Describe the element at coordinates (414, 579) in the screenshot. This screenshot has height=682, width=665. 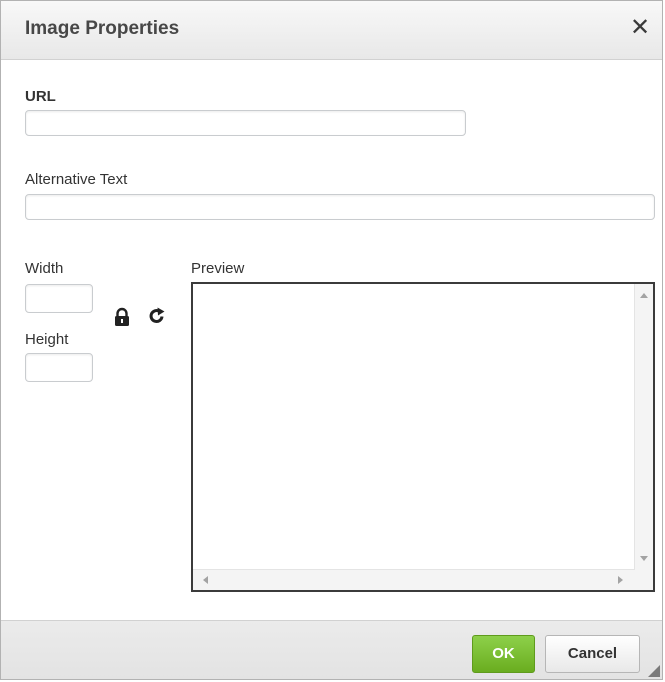
I see `horizontal-scrollbar` at that location.